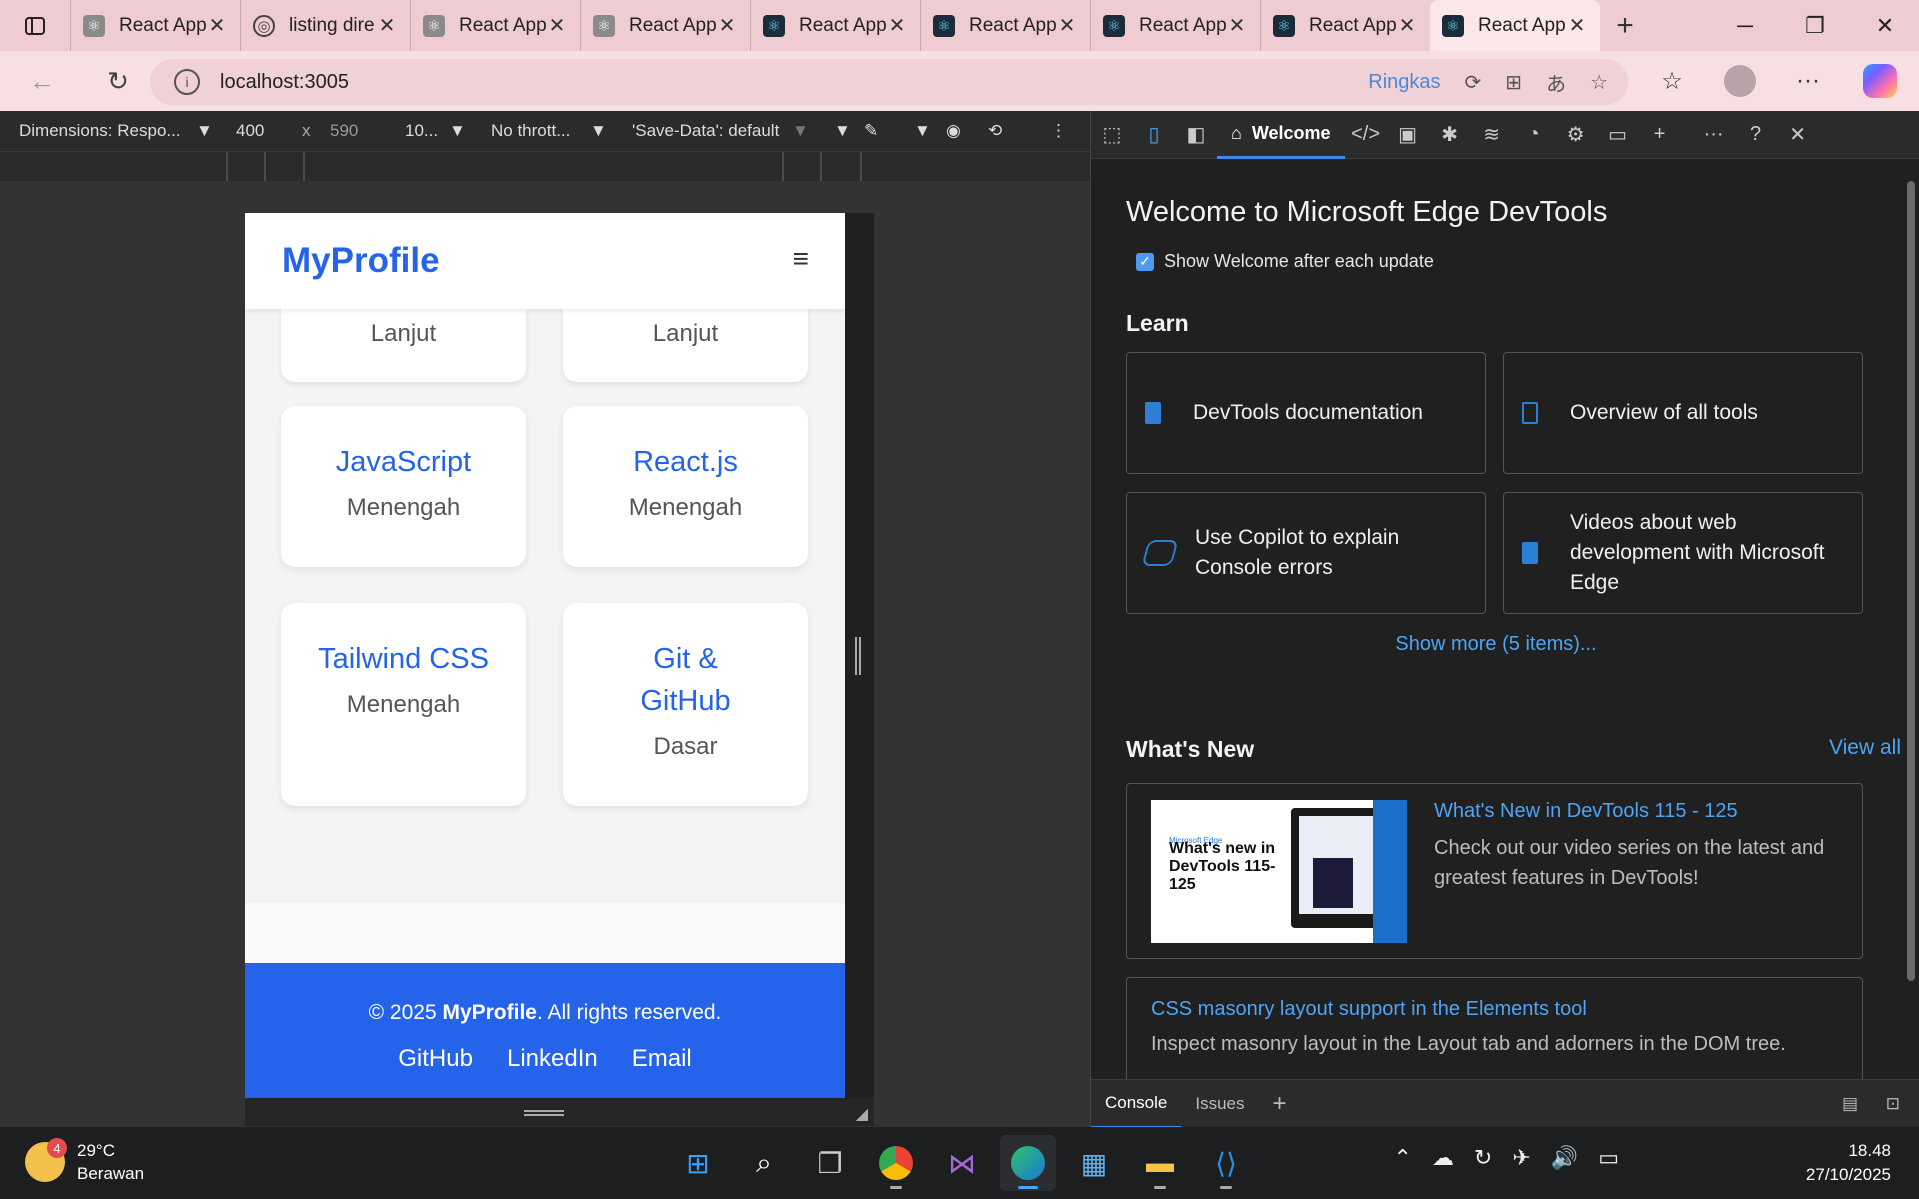 This screenshot has height=1199, width=1919. I want to click on show-welcome-checkbox: ✓ Show Welcome after each update, so click(1285, 261).